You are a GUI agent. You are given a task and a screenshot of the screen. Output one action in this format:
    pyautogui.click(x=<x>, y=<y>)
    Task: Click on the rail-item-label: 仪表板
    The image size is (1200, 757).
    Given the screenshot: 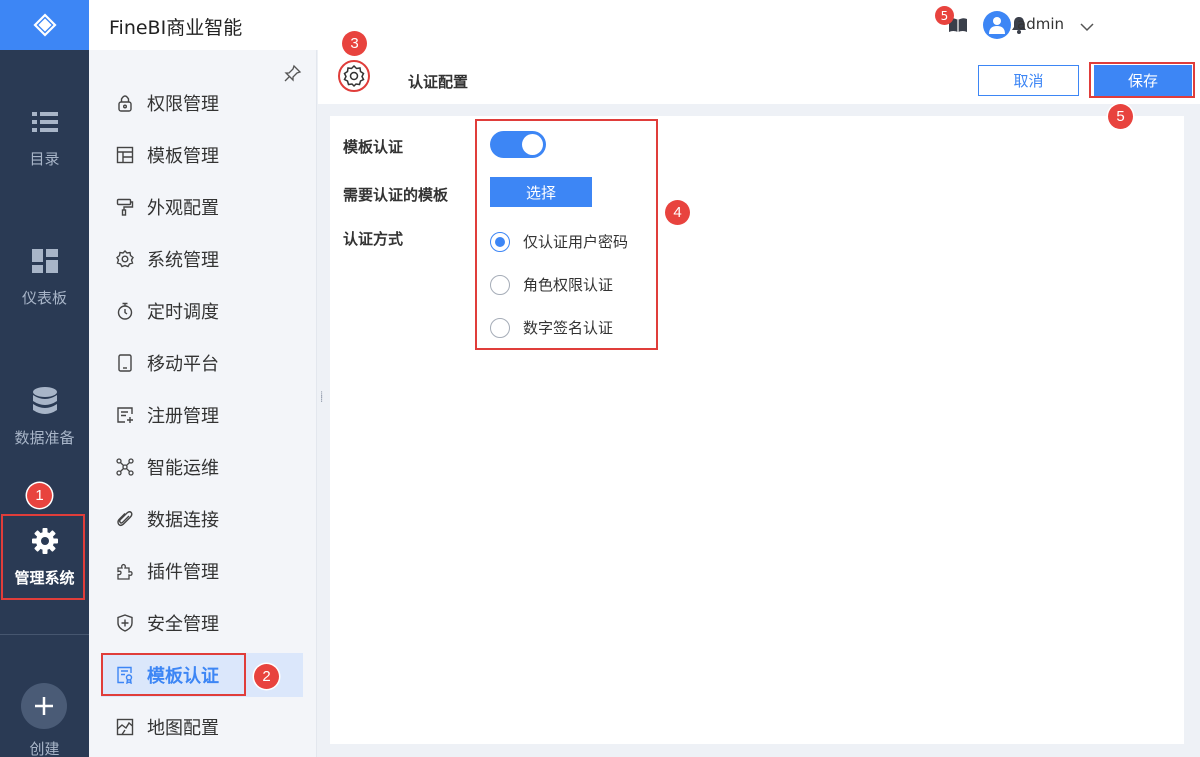 What is the action you would take?
    pyautogui.click(x=44, y=298)
    